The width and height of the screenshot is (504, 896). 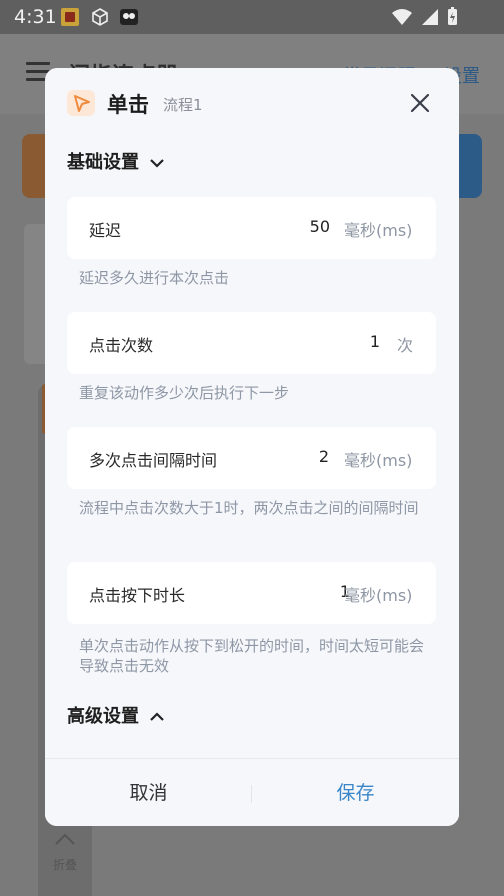 I want to click on app-notification-icon, so click(x=70, y=17).